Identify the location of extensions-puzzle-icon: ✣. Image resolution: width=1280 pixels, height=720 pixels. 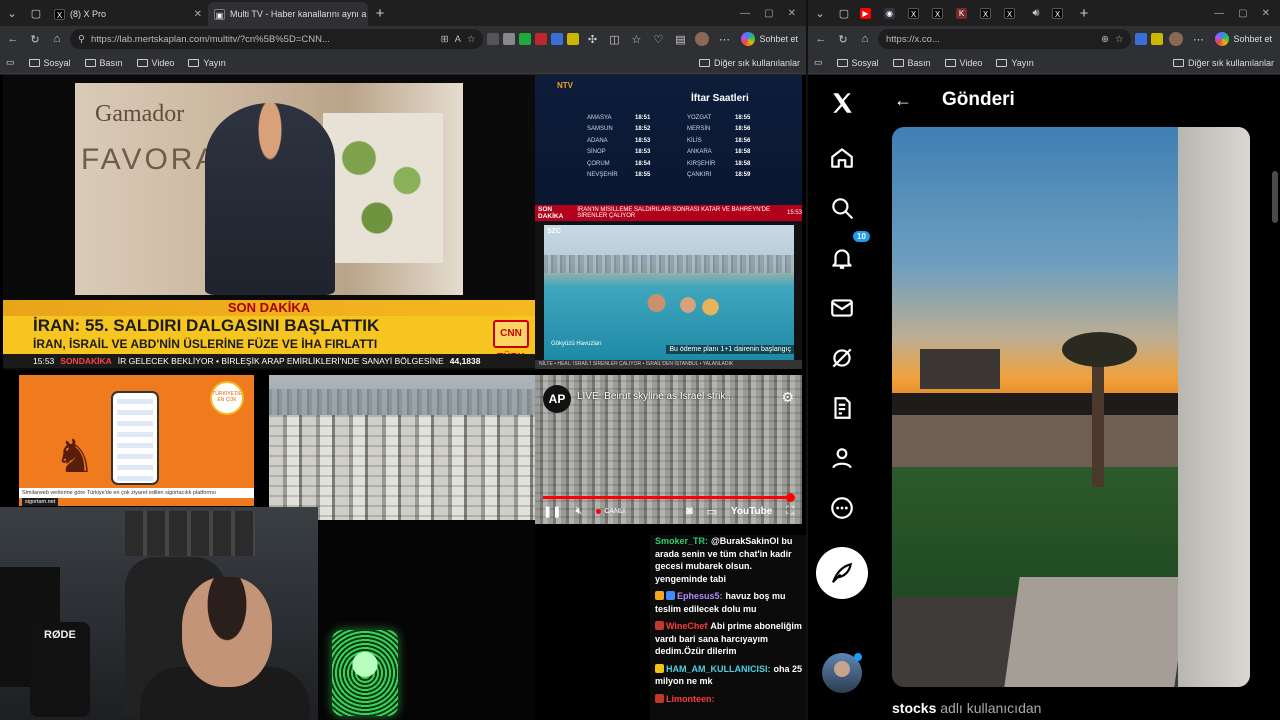
(592, 39).